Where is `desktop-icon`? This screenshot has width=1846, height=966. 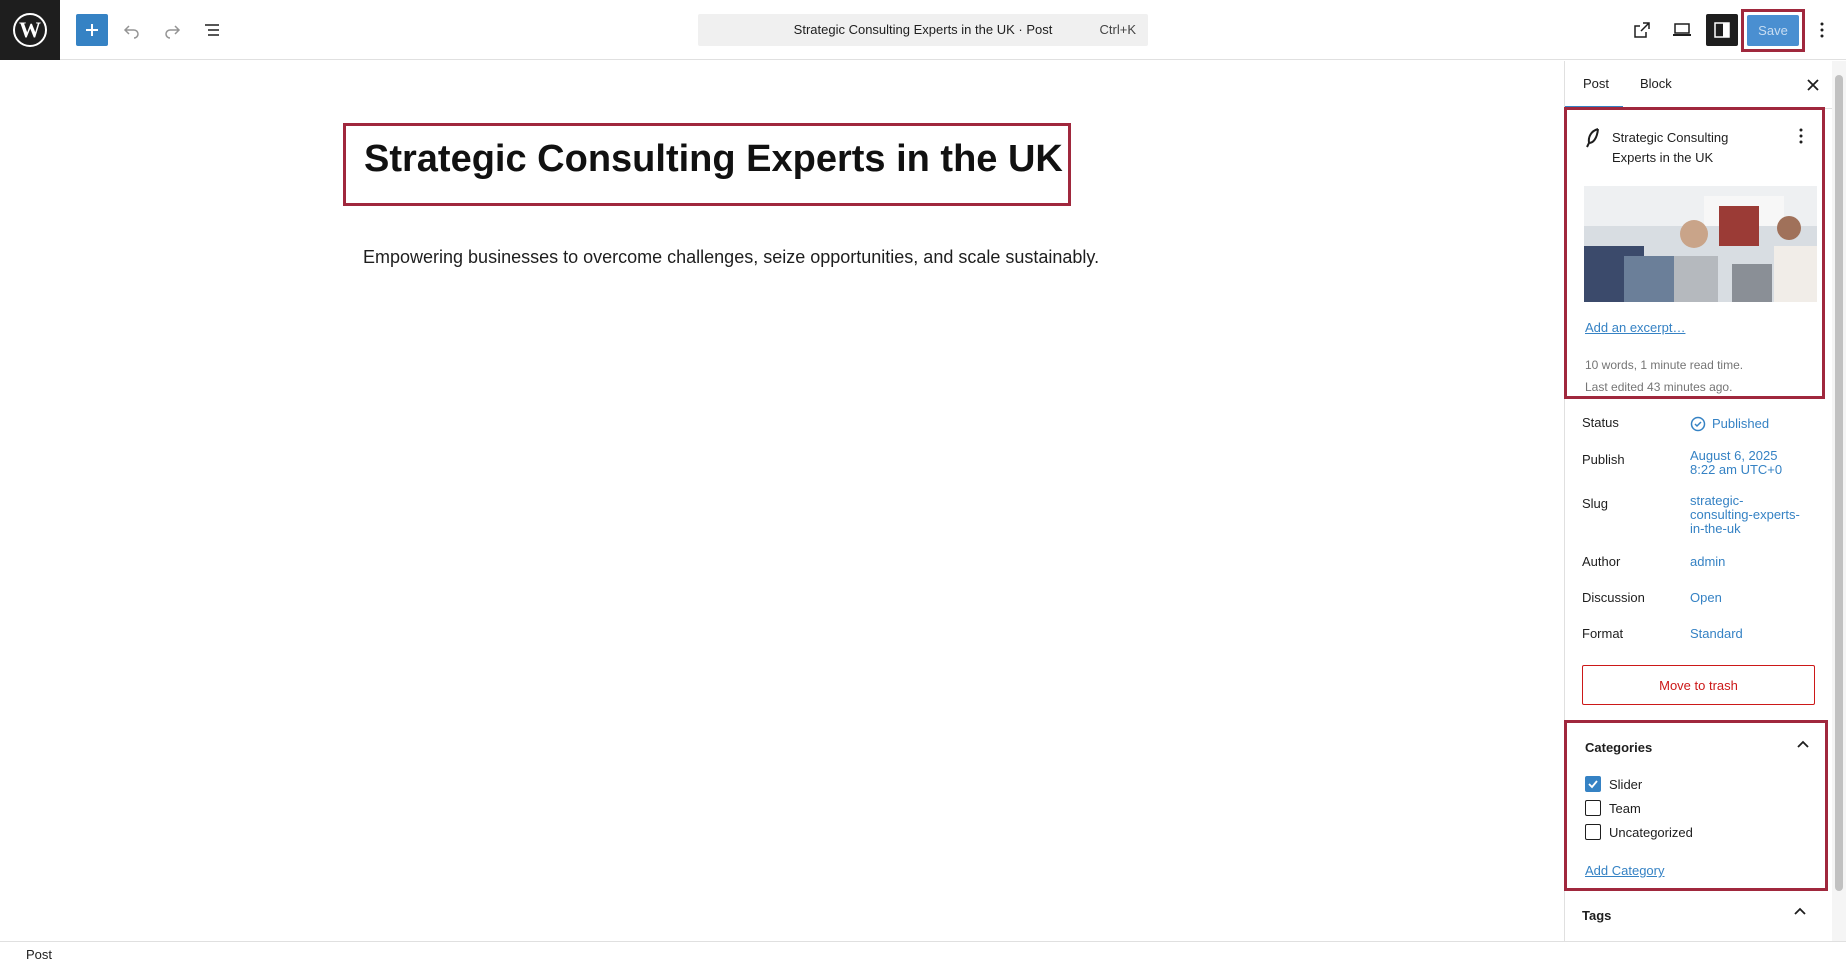
desktop-icon is located at coordinates (1682, 29).